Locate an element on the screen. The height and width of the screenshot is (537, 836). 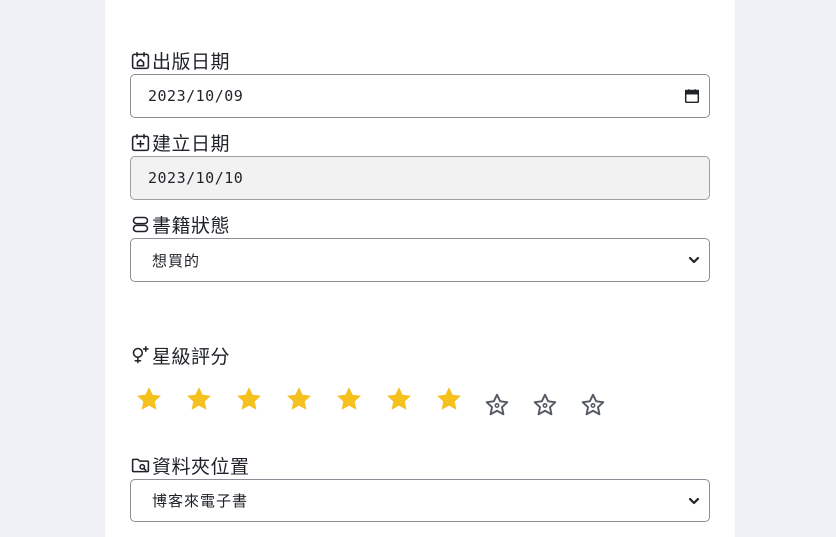
created-date-input: 2023/10/10 is located at coordinates (420, 178).